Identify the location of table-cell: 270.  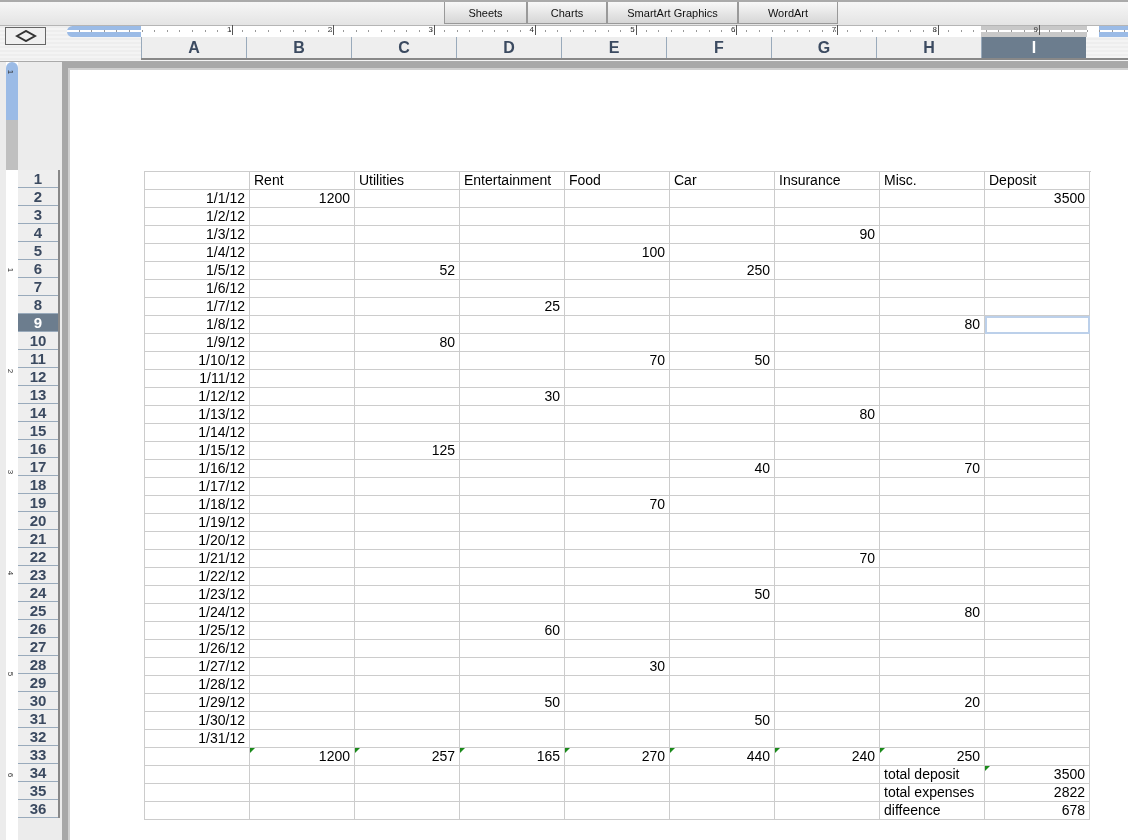
(617, 757).